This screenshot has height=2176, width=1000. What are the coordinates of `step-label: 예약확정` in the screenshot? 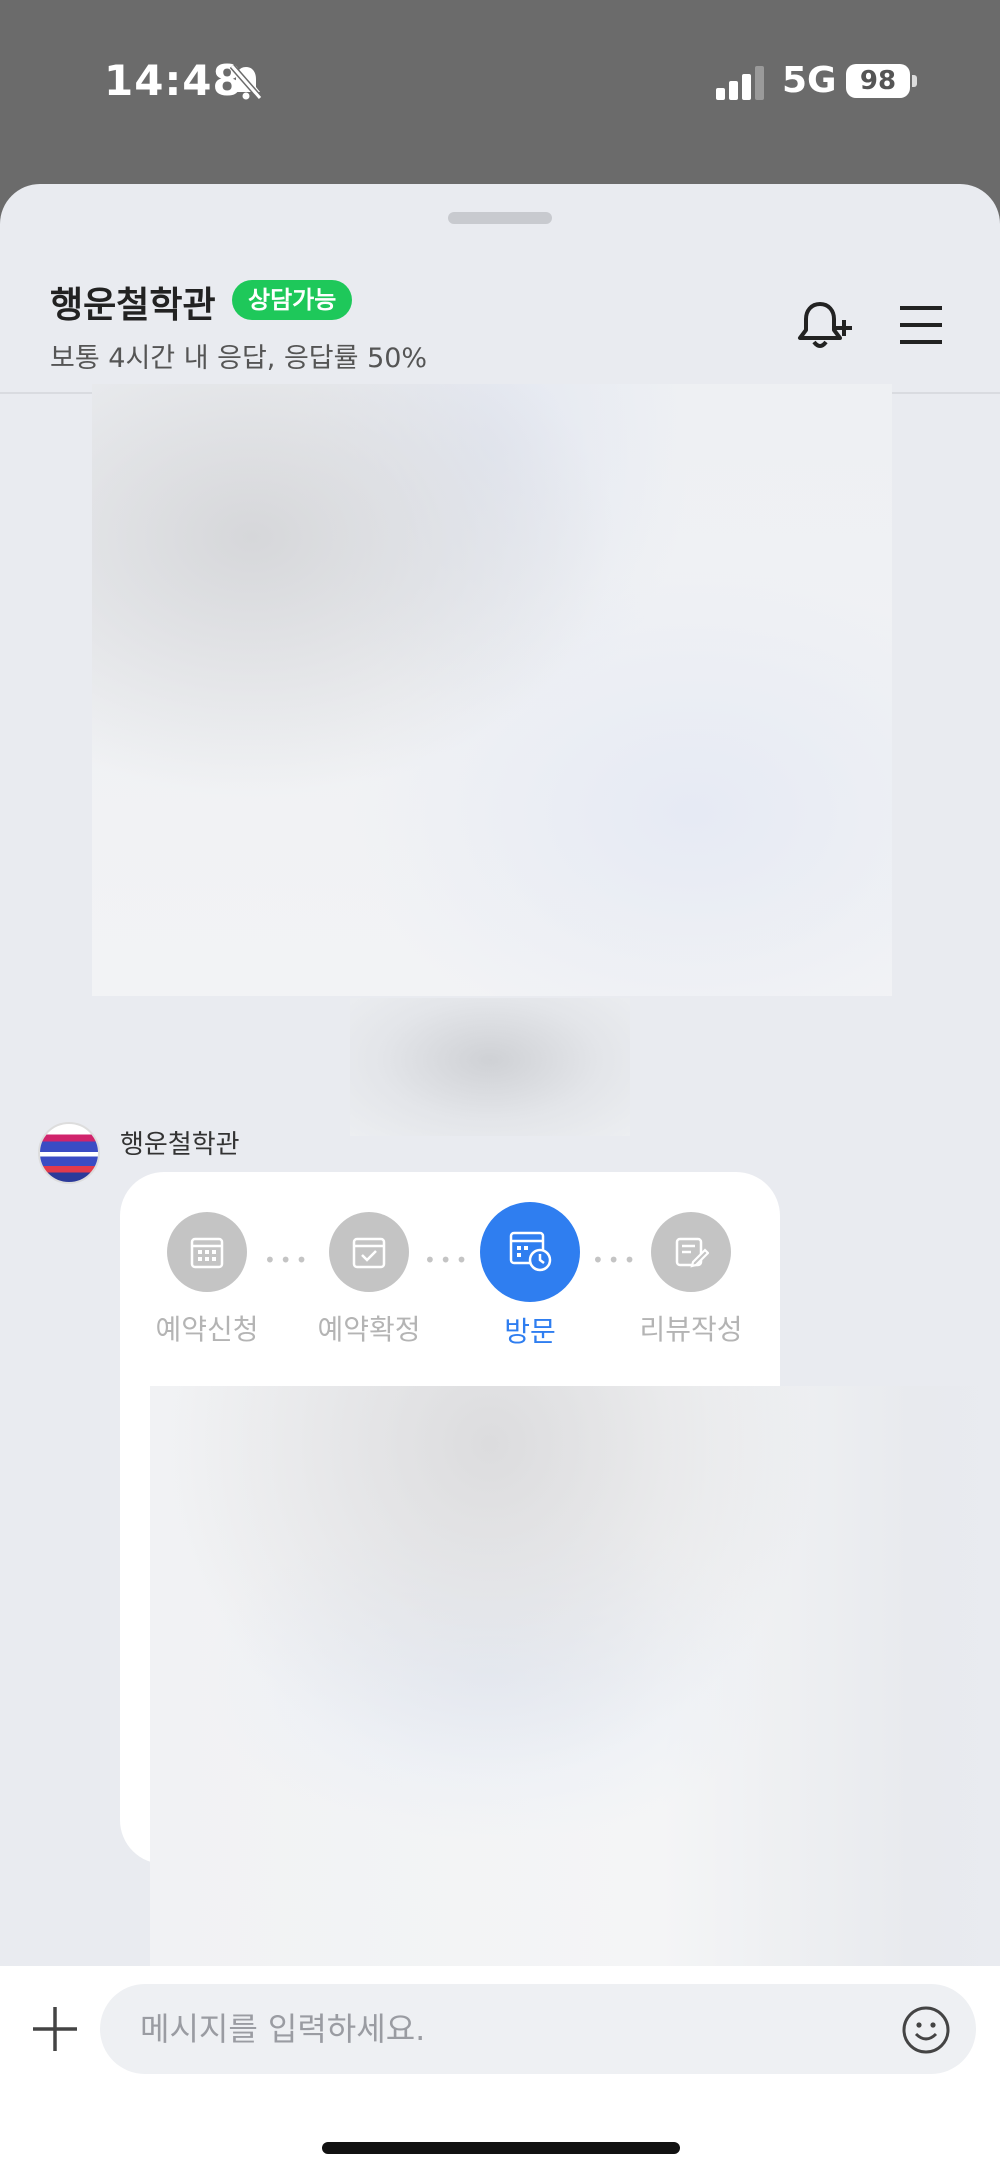 It's located at (369, 1329).